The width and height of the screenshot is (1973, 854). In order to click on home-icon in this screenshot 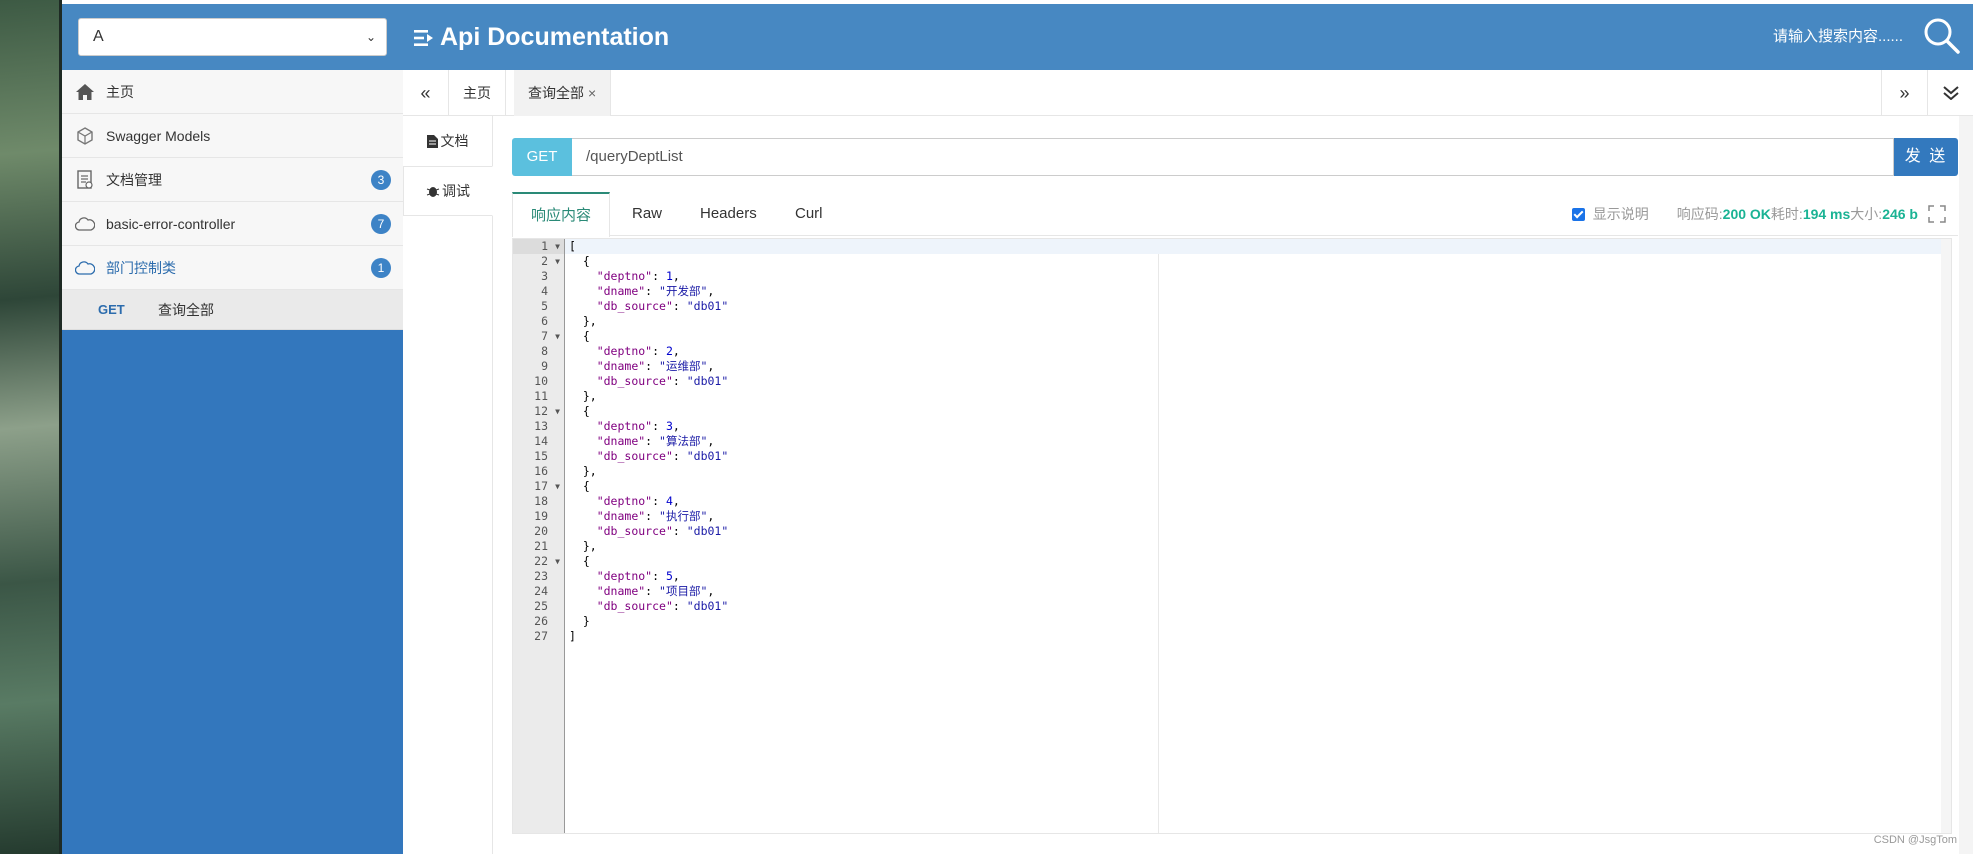, I will do `click(85, 92)`.